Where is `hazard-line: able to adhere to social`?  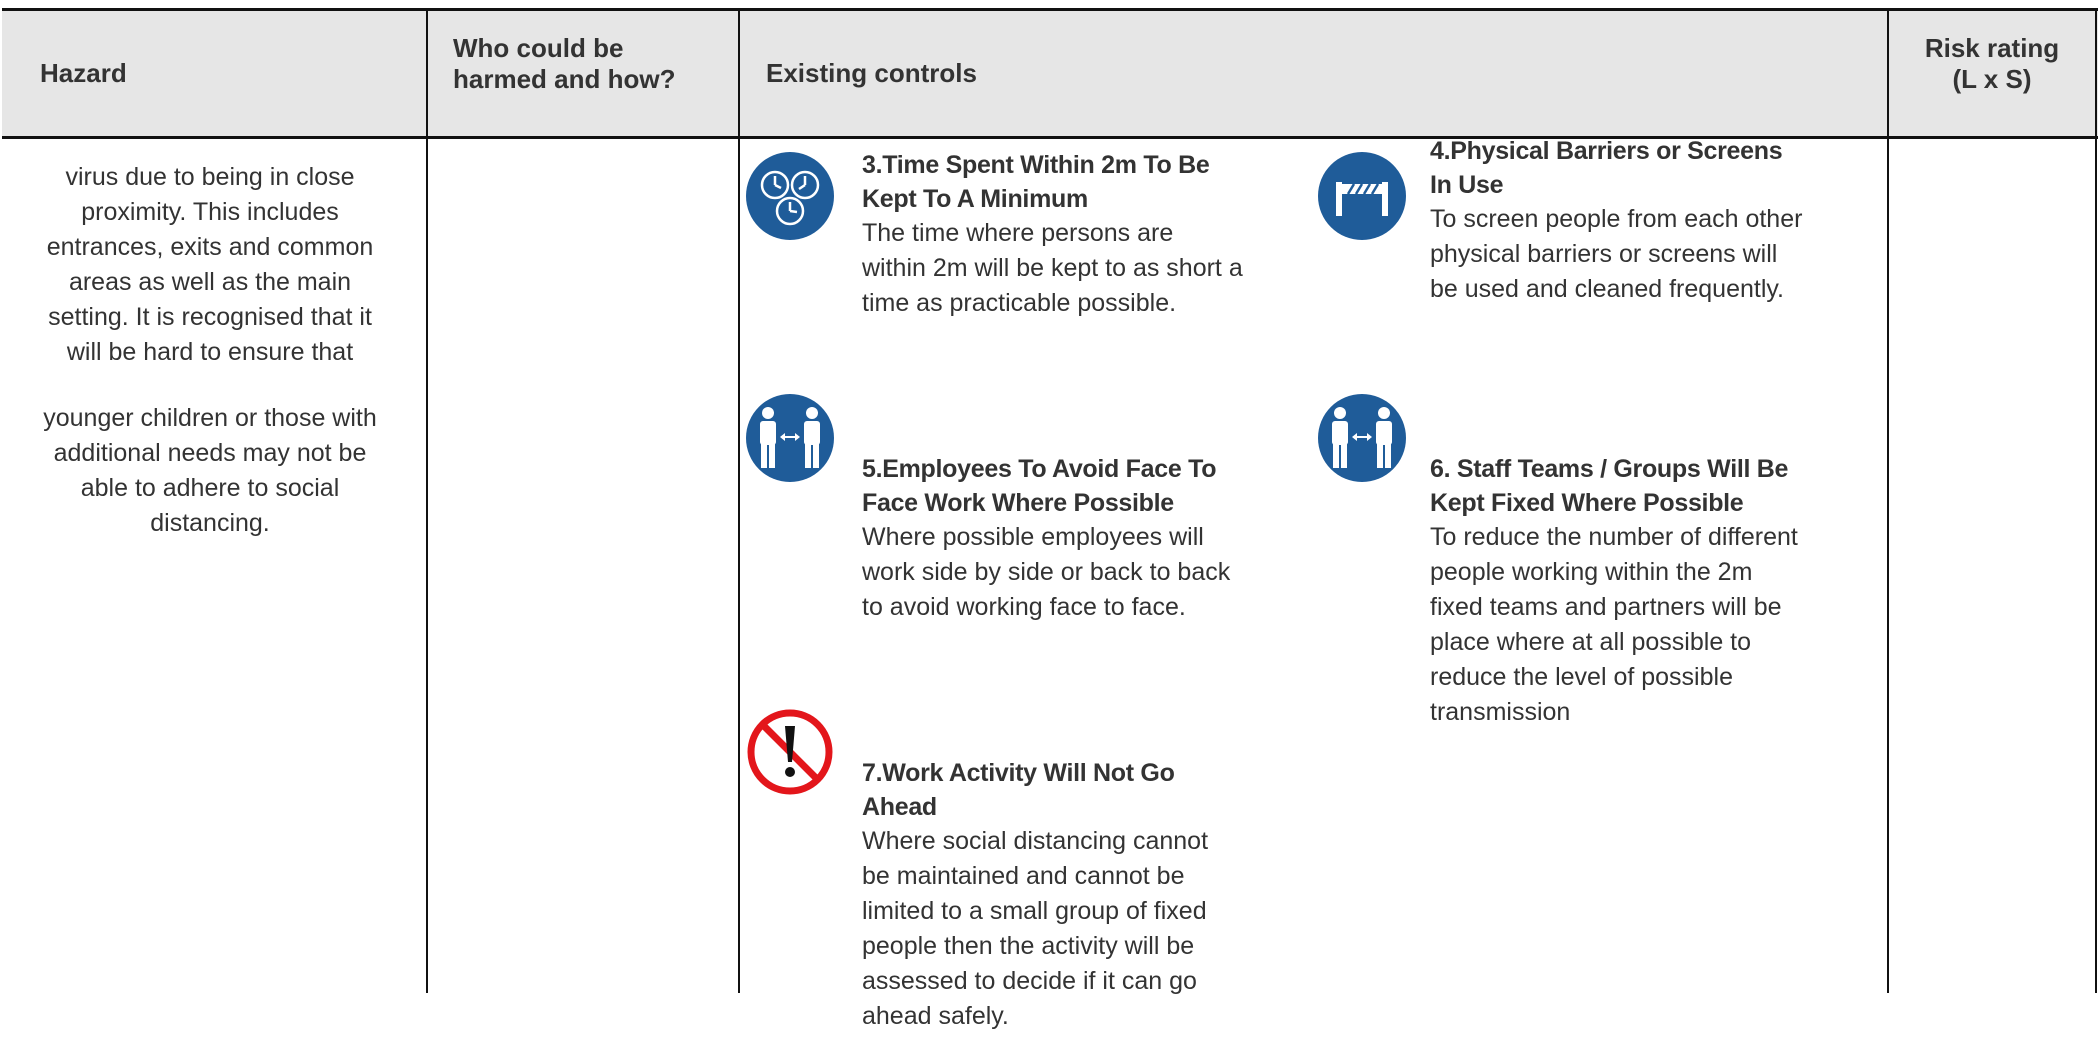 hazard-line: able to adhere to social is located at coordinates (210, 488).